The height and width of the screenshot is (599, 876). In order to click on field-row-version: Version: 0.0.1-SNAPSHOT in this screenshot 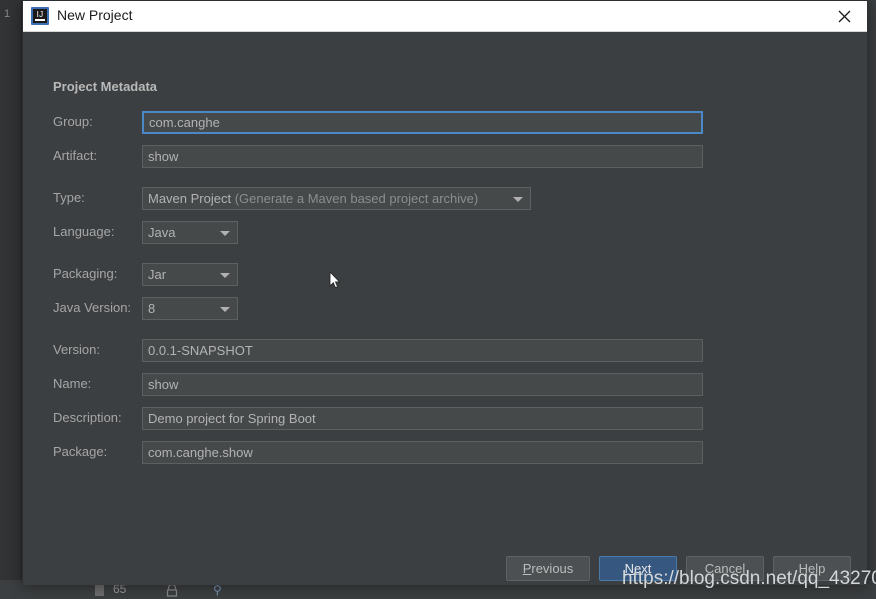, I will do `click(445, 351)`.